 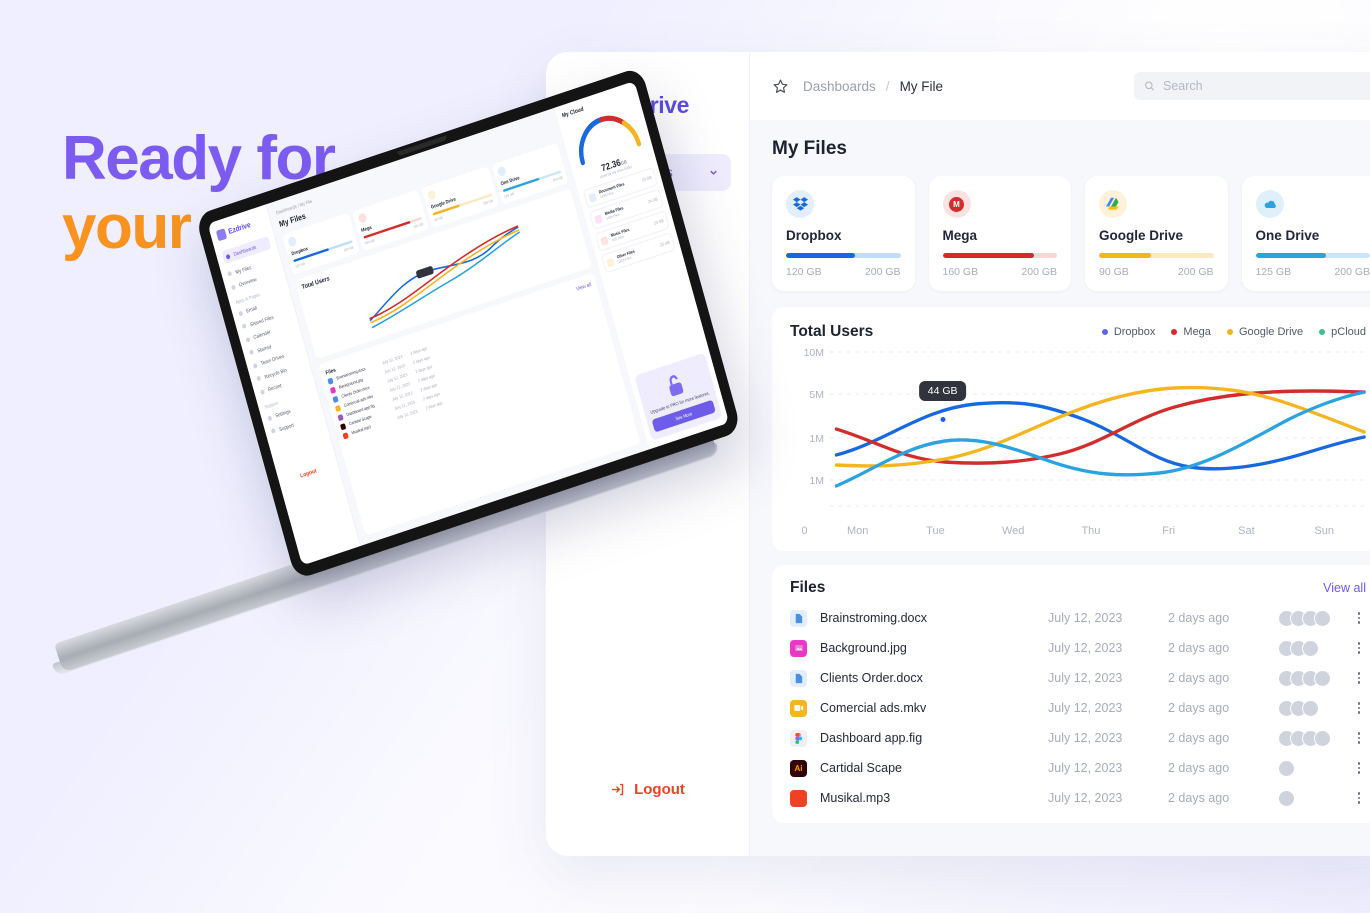 I want to click on legend-item-mega: Mega, so click(x=1191, y=332).